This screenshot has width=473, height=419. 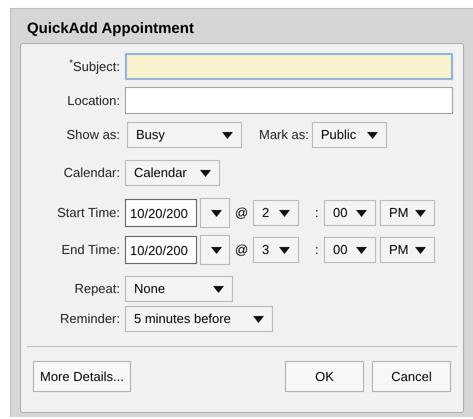 I want to click on field-label: Location:, so click(x=93, y=101).